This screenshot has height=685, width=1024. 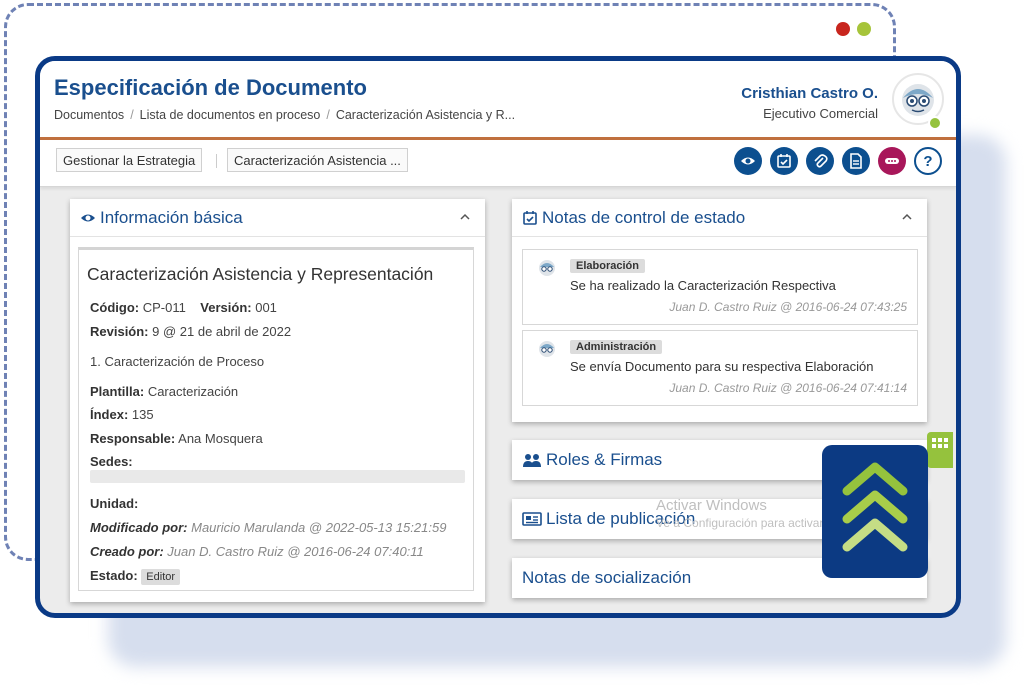 I want to click on user-role: Ejecutivo Comercial, so click(x=820, y=113).